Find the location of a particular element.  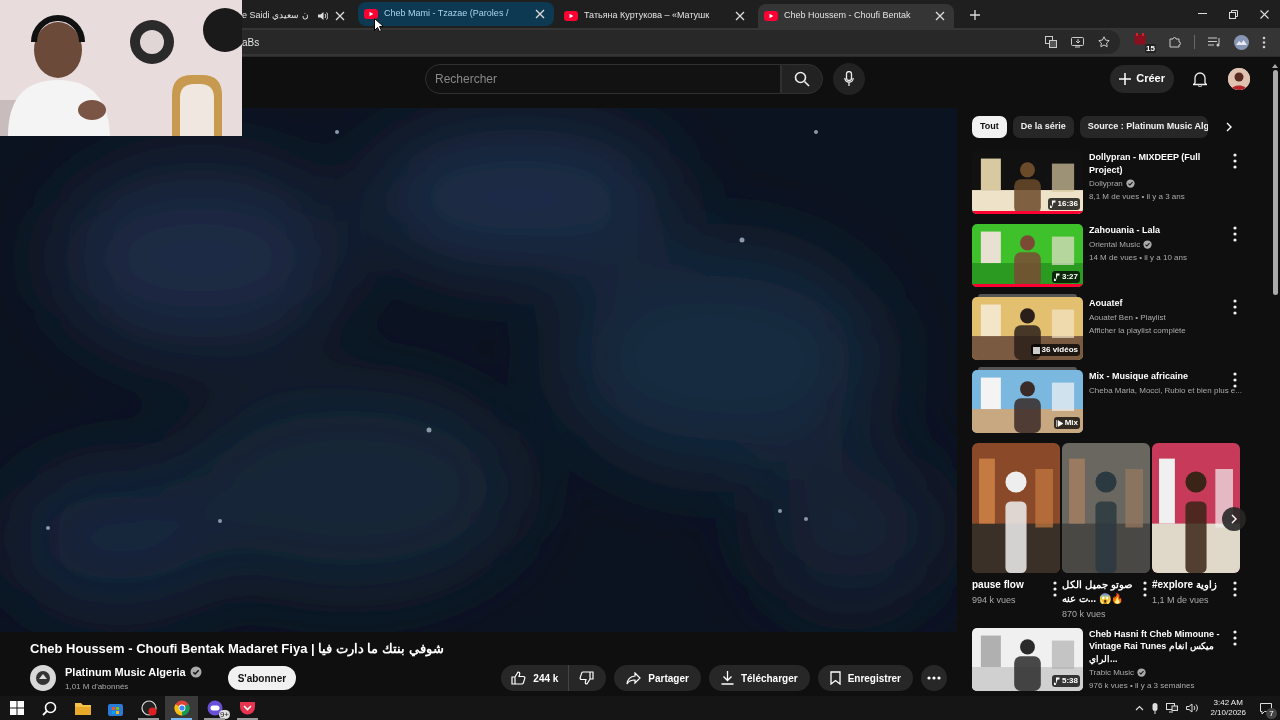

video-thumbnail: Mix is located at coordinates (1027, 401).